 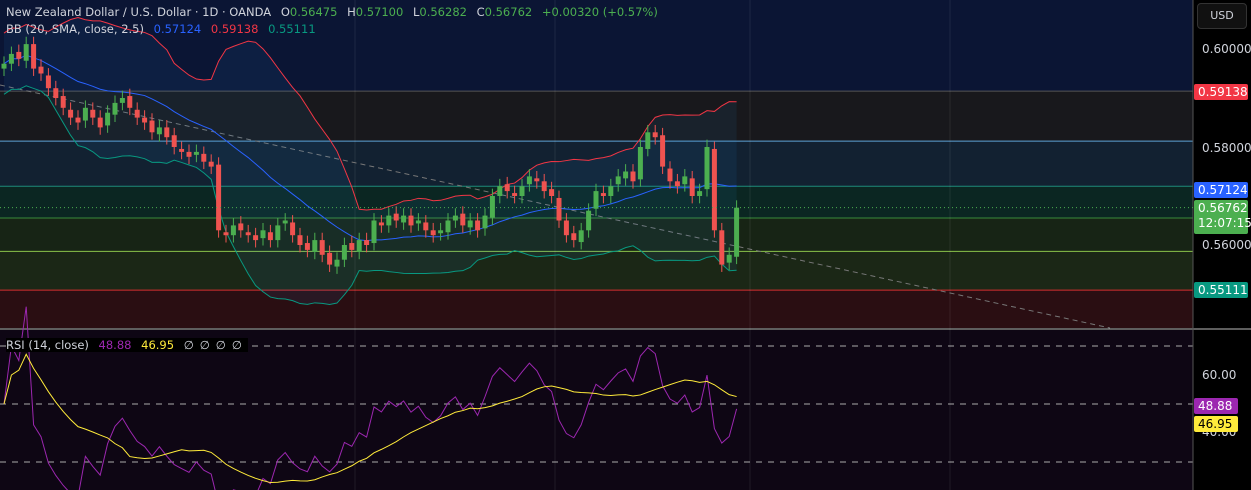 What do you see at coordinates (1222, 16) in the screenshot?
I see `currency-button: USD` at bounding box center [1222, 16].